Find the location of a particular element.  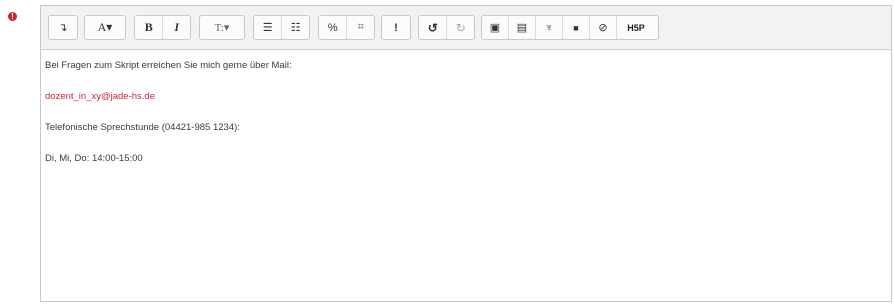

collapse-toolbar-button: ↴ is located at coordinates (63, 27).